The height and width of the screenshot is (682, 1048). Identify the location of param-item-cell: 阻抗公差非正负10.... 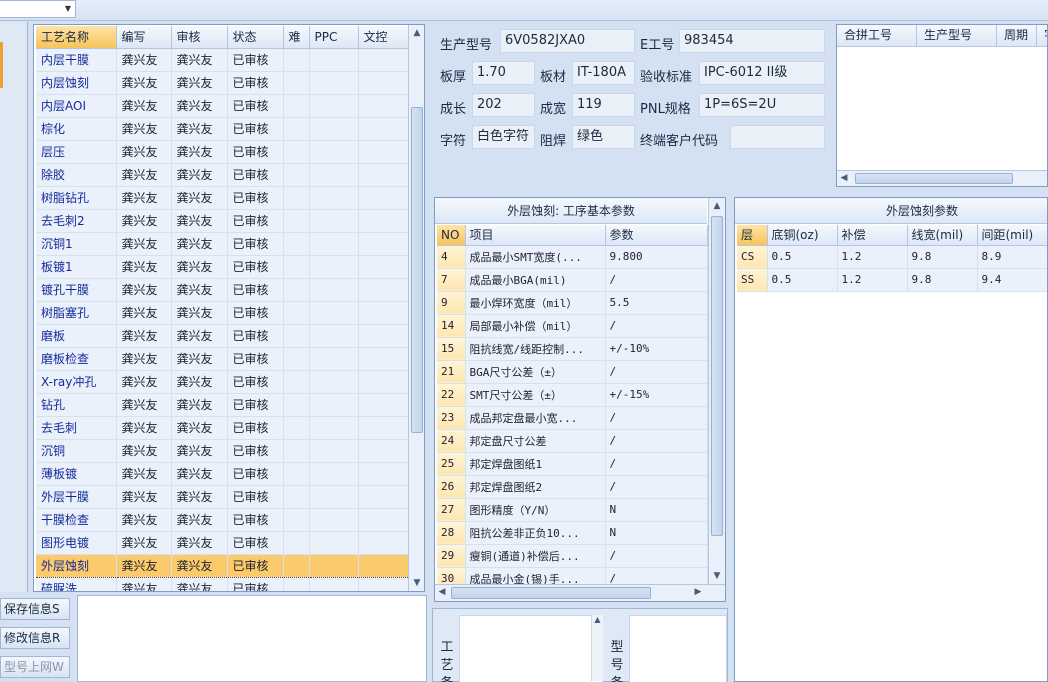
(535, 533).